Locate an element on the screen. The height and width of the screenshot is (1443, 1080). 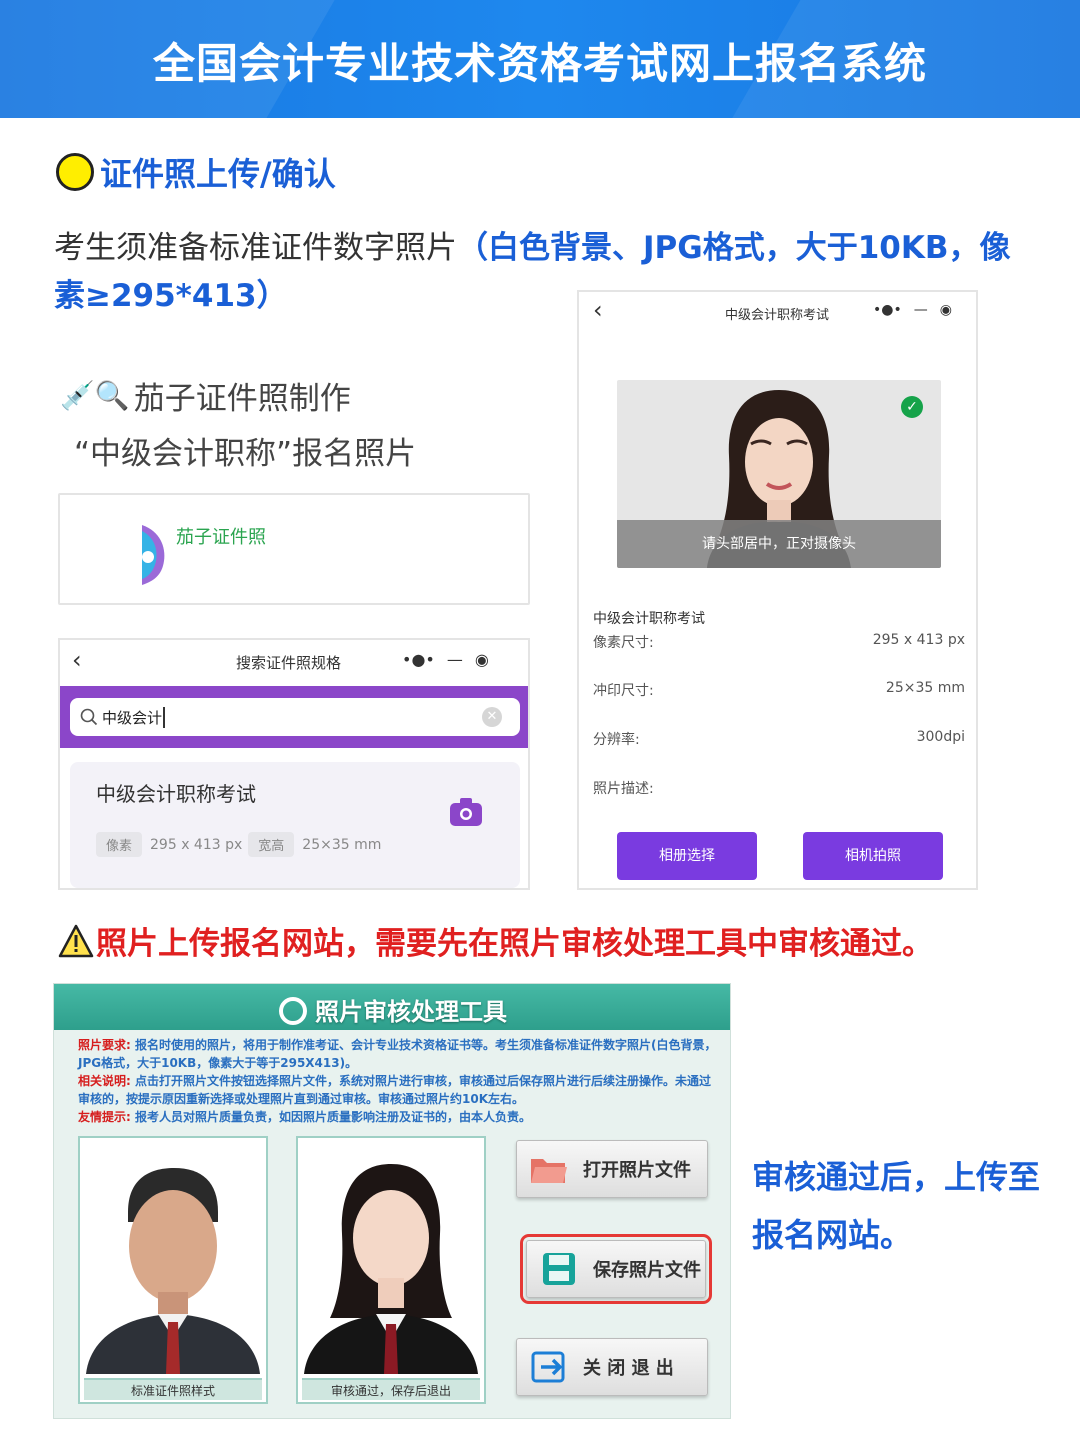
camera-shoot-button: 相机拍照 is located at coordinates (873, 856).